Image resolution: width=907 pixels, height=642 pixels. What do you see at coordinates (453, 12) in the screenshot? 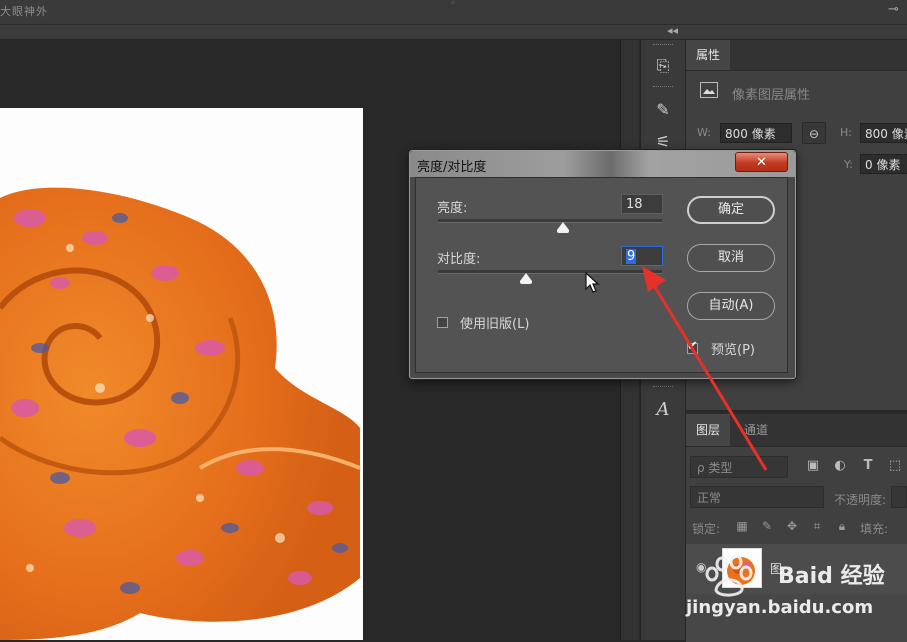
I see `window-title-bar: 大眼神外 ◦ ⊸` at bounding box center [453, 12].